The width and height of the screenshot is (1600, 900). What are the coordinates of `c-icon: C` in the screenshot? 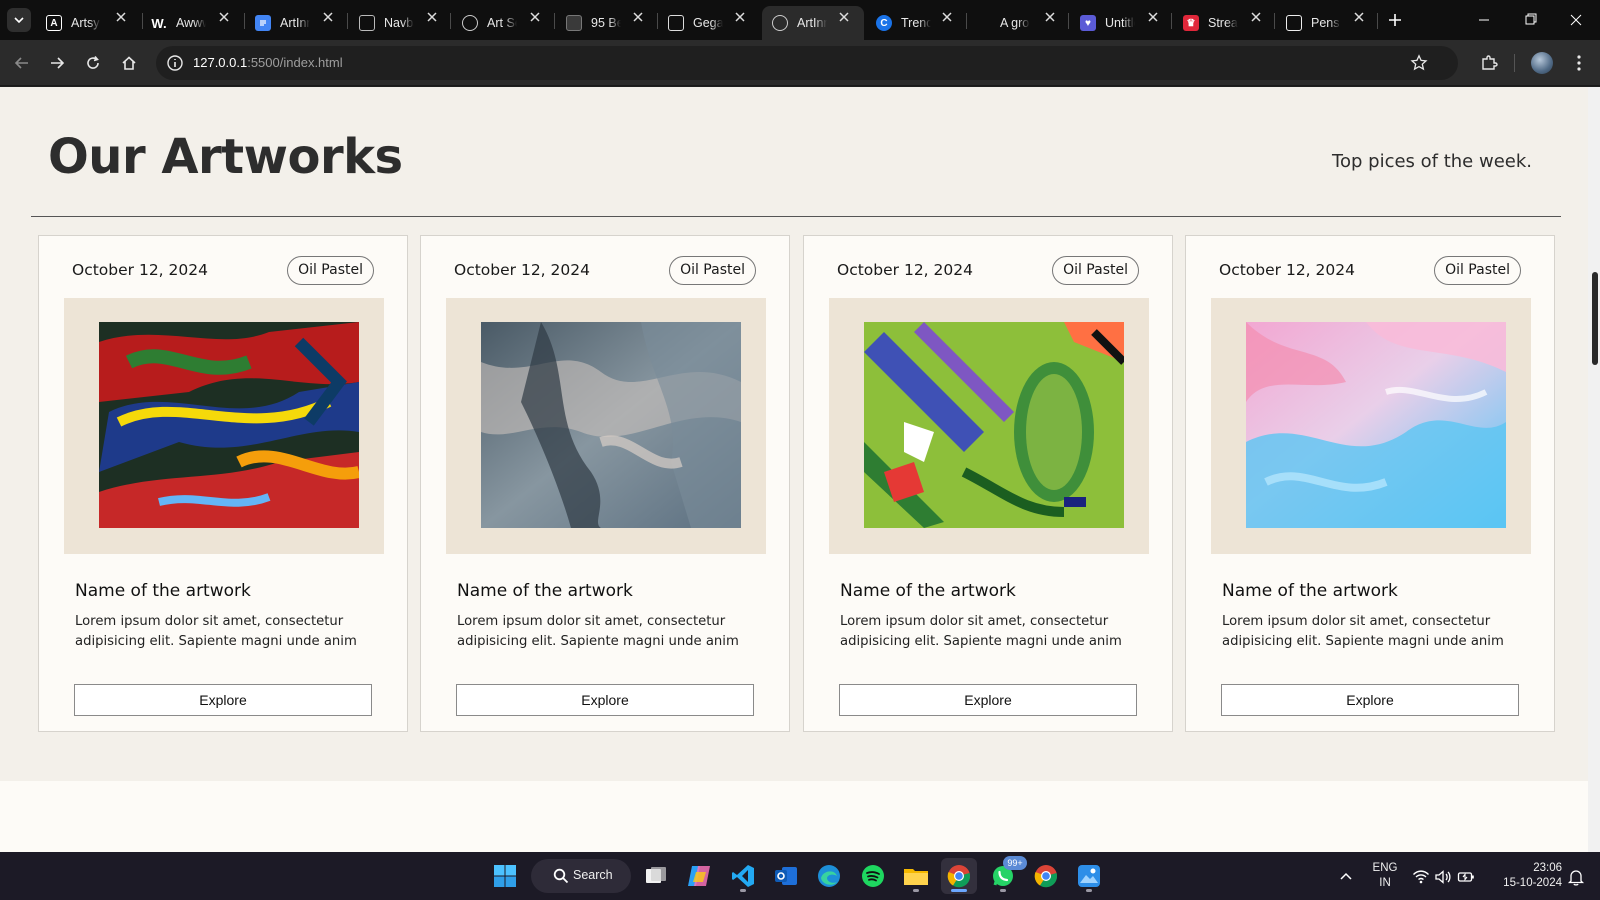 It's located at (884, 23).